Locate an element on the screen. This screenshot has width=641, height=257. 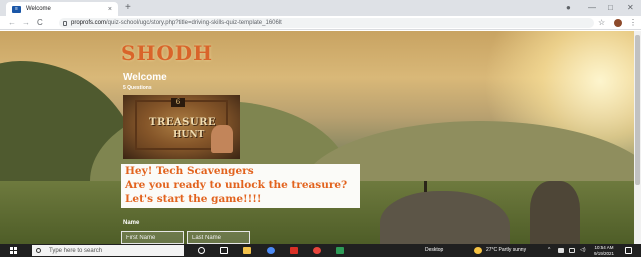
battery-icon is located at coordinates (572, 250).